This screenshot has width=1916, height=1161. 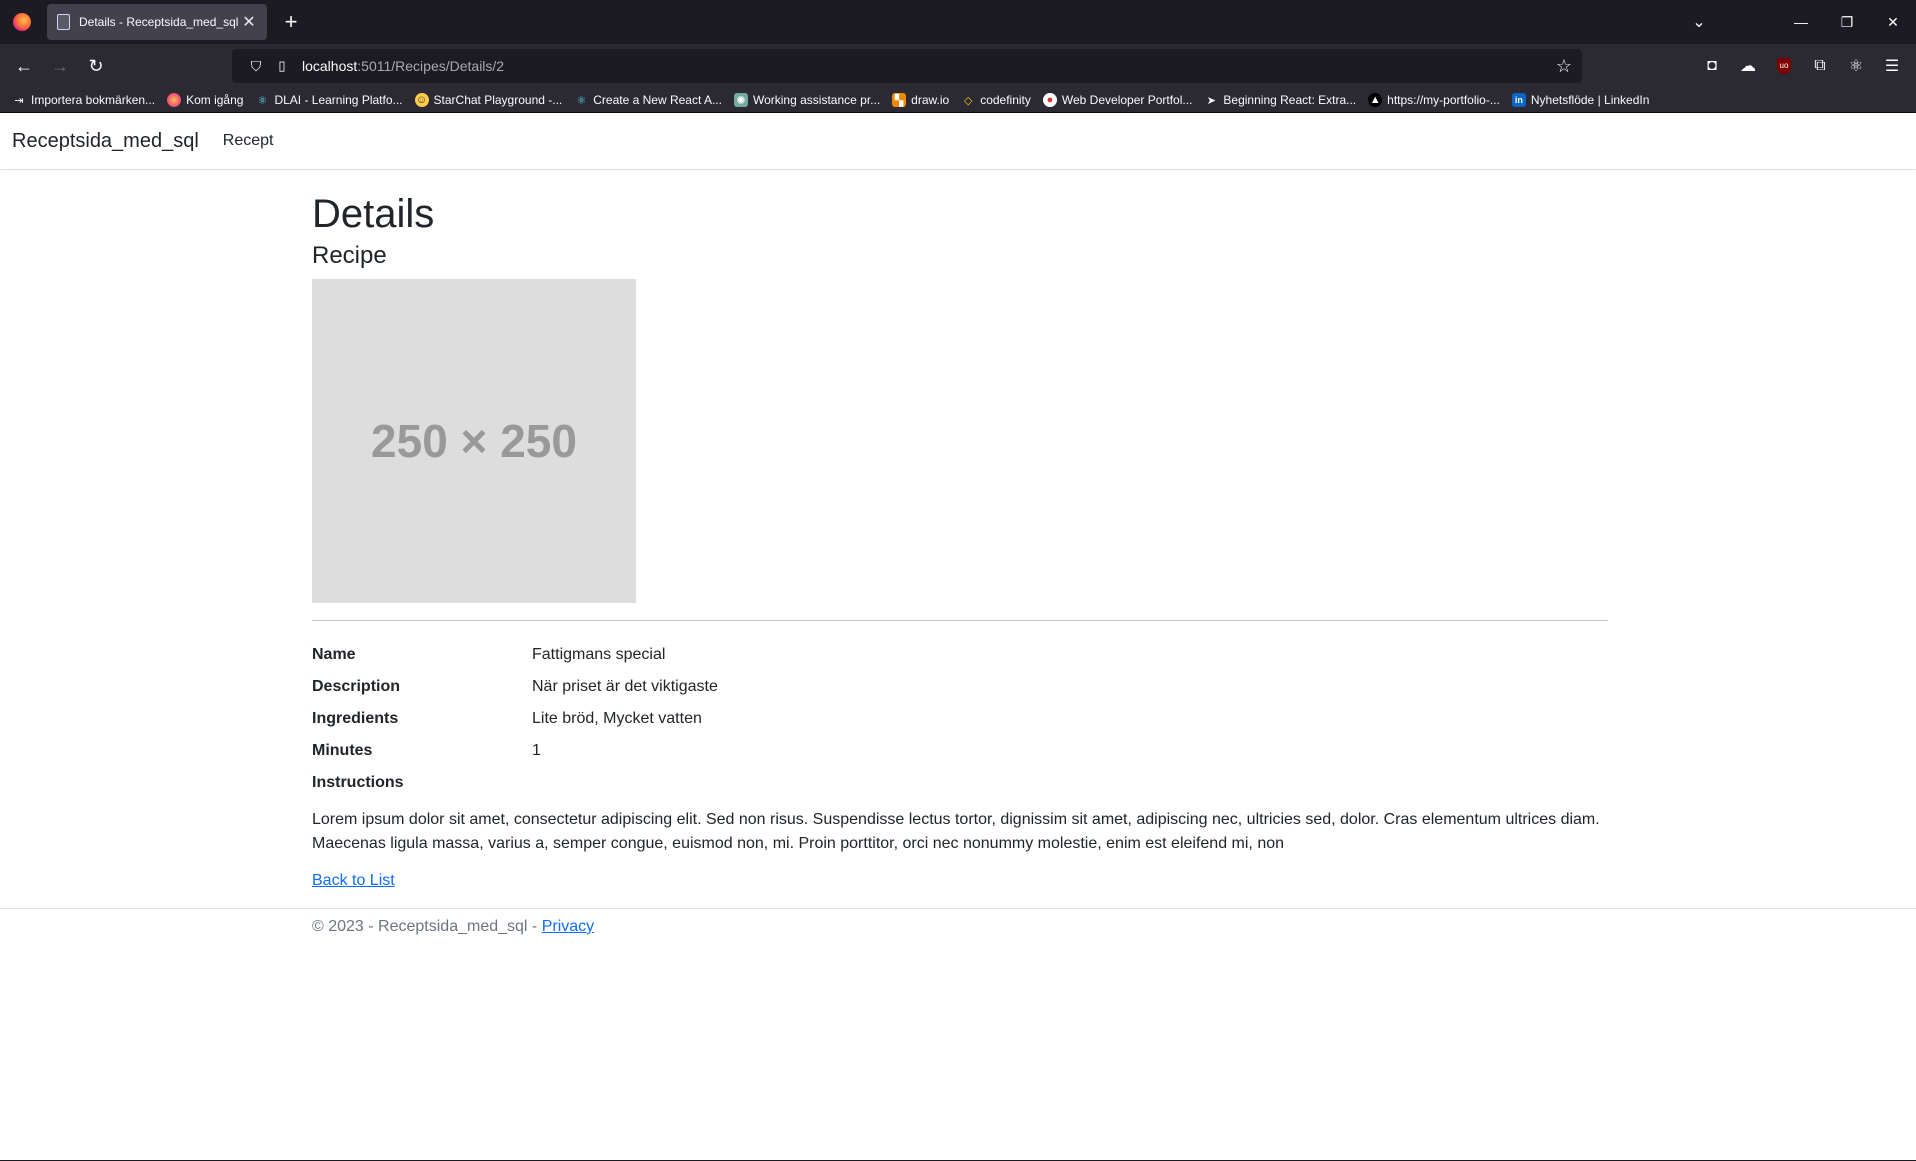 I want to click on window-controls: ⌄ — ❐ ✕, so click(x=1796, y=22).